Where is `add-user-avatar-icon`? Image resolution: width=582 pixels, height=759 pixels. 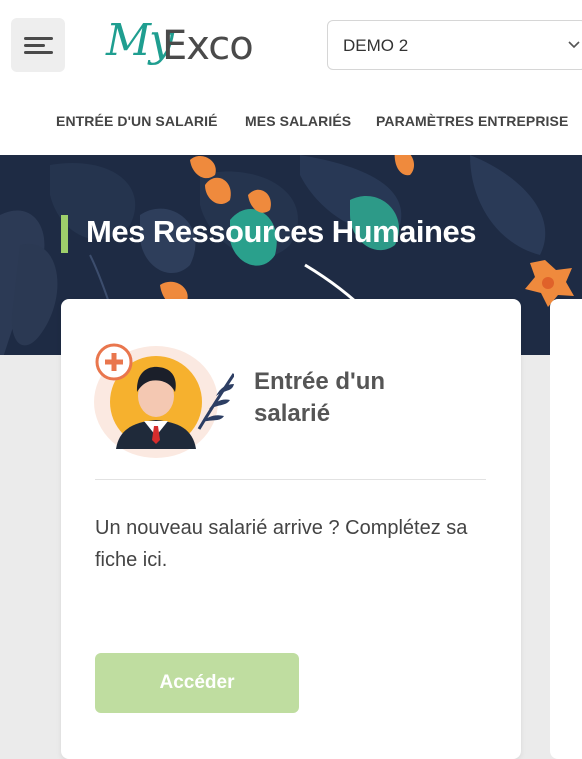
add-user-avatar-icon is located at coordinates (164, 400).